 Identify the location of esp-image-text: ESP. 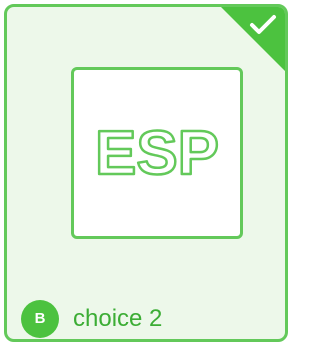
(157, 153).